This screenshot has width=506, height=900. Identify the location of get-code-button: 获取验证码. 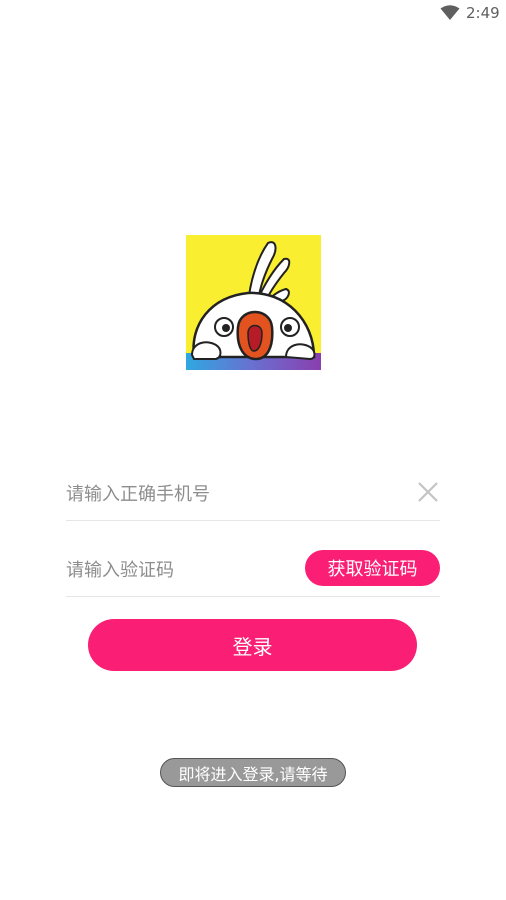
(372, 568).